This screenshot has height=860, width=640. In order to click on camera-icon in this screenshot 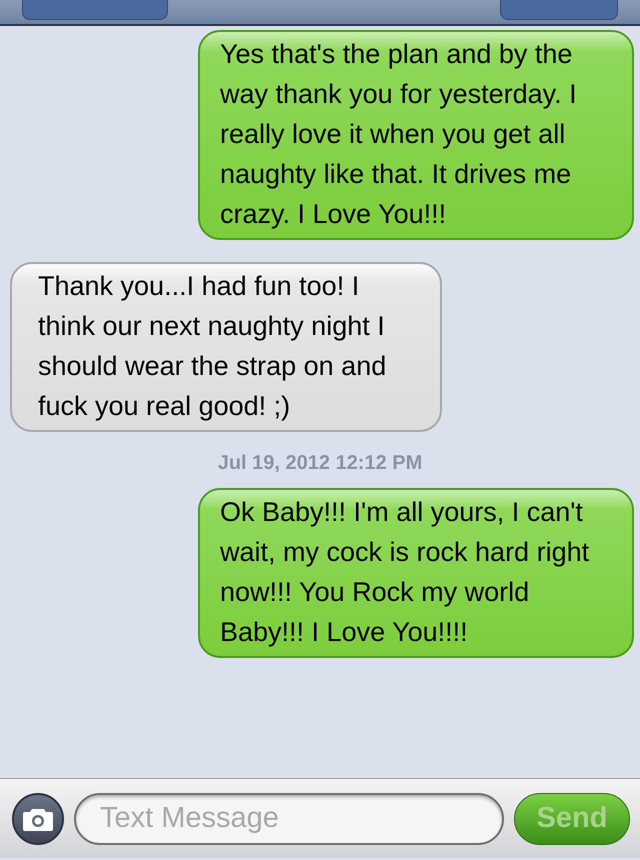, I will do `click(38, 818)`.